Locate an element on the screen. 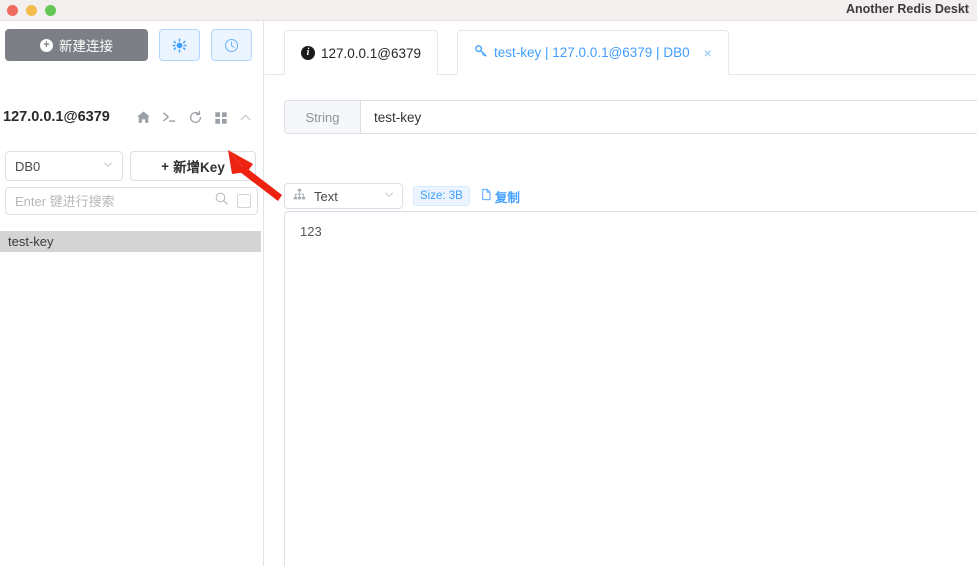 Image resolution: width=977 pixels, height=566 pixels. connection-action-icons is located at coordinates (194, 117).